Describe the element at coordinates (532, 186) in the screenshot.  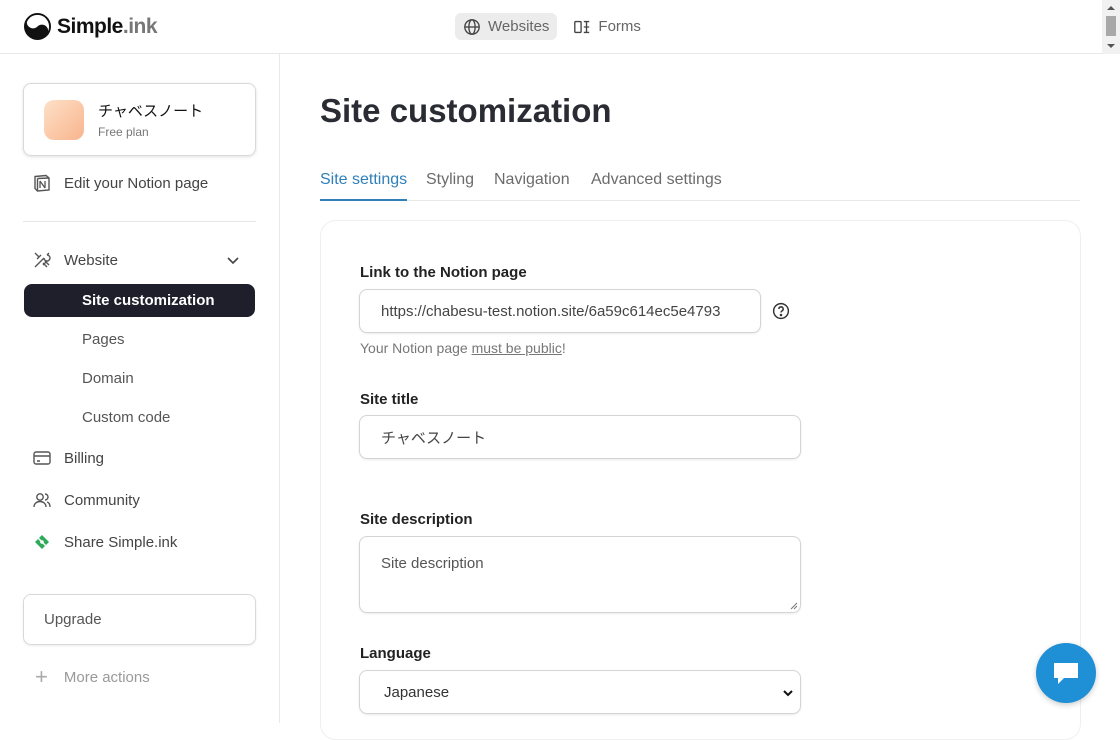
I see `tab-navigation: Navigation` at that location.